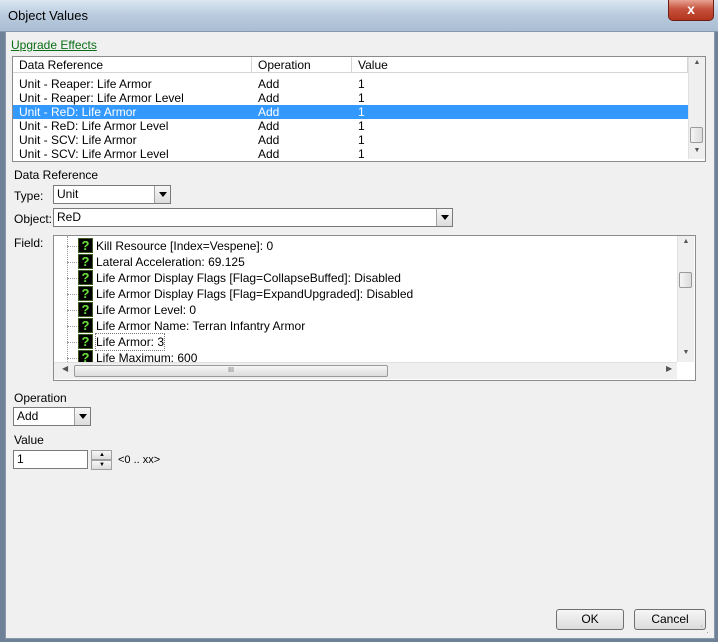  I want to click on tree-item-label: Life Armor: 3, so click(130, 342).